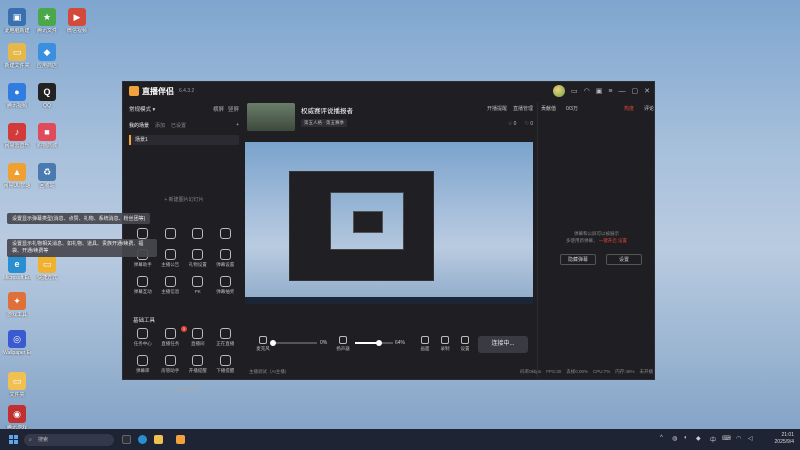 This screenshot has height=450, width=800. I want to click on tool-item: 任务中心, so click(143, 337).